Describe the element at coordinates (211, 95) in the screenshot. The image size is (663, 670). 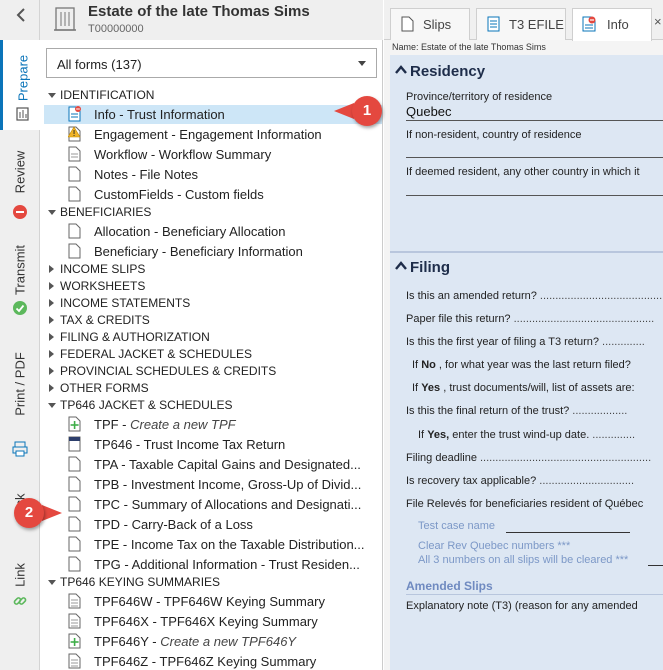
I see `tree-group-identification: IDENTIFICATION` at that location.